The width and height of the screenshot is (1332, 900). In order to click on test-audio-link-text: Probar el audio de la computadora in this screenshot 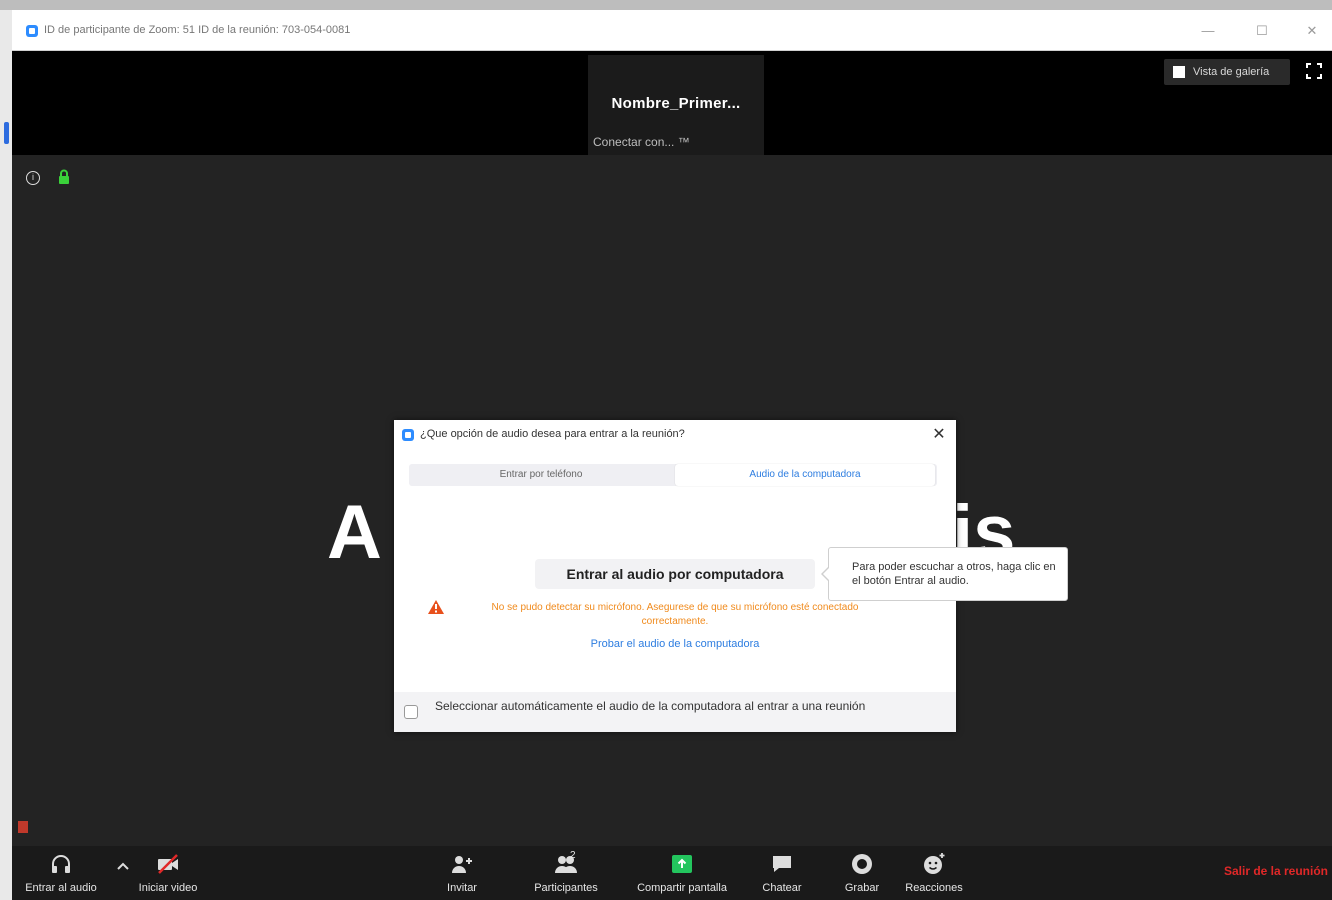, I will do `click(675, 644)`.